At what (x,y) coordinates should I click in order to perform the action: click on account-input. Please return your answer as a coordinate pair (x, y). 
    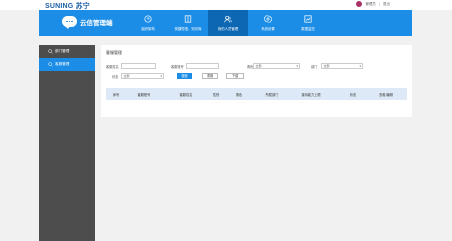
    Looking at the image, I should click on (202, 66).